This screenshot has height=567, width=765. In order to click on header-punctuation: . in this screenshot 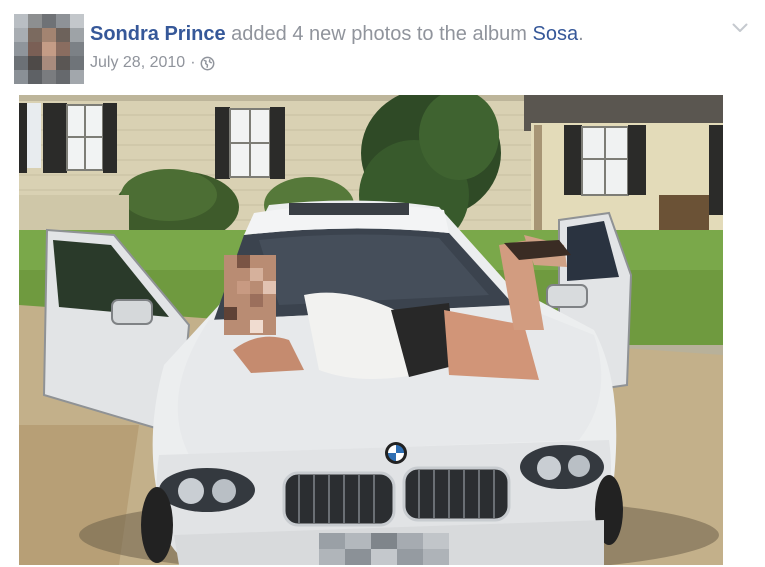, I will do `click(581, 34)`.